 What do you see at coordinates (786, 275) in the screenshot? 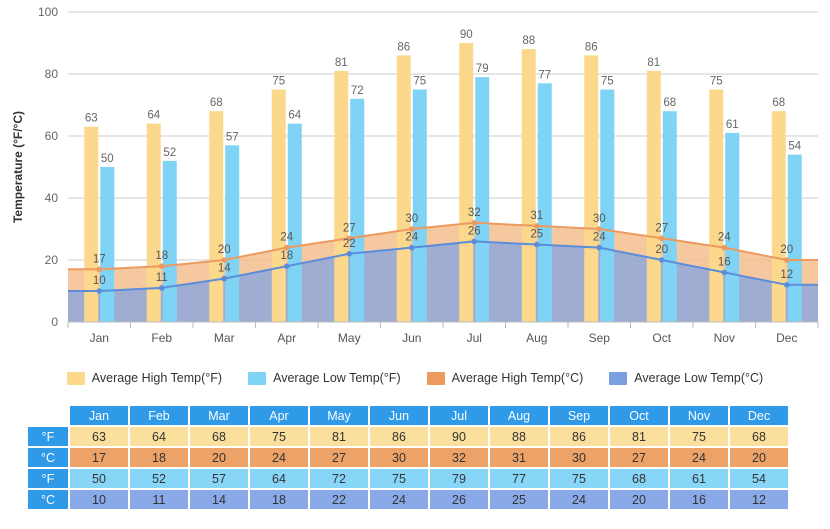
I see `line-value-label: 12` at bounding box center [786, 275].